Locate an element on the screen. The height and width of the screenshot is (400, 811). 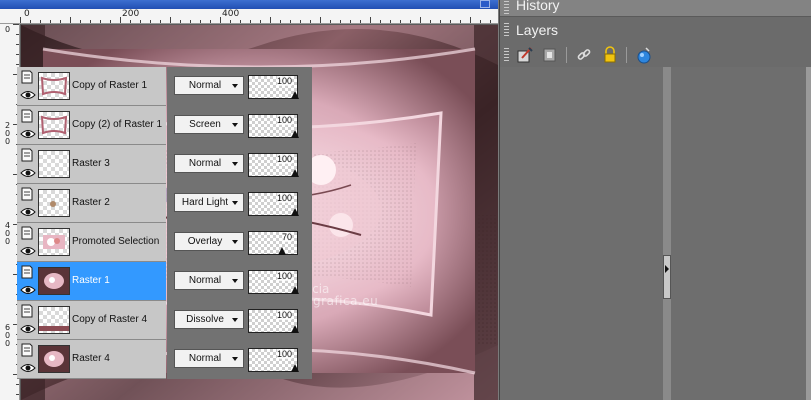
layer-row: Promoted Selection Overlay 70 is located at coordinates (164, 242).